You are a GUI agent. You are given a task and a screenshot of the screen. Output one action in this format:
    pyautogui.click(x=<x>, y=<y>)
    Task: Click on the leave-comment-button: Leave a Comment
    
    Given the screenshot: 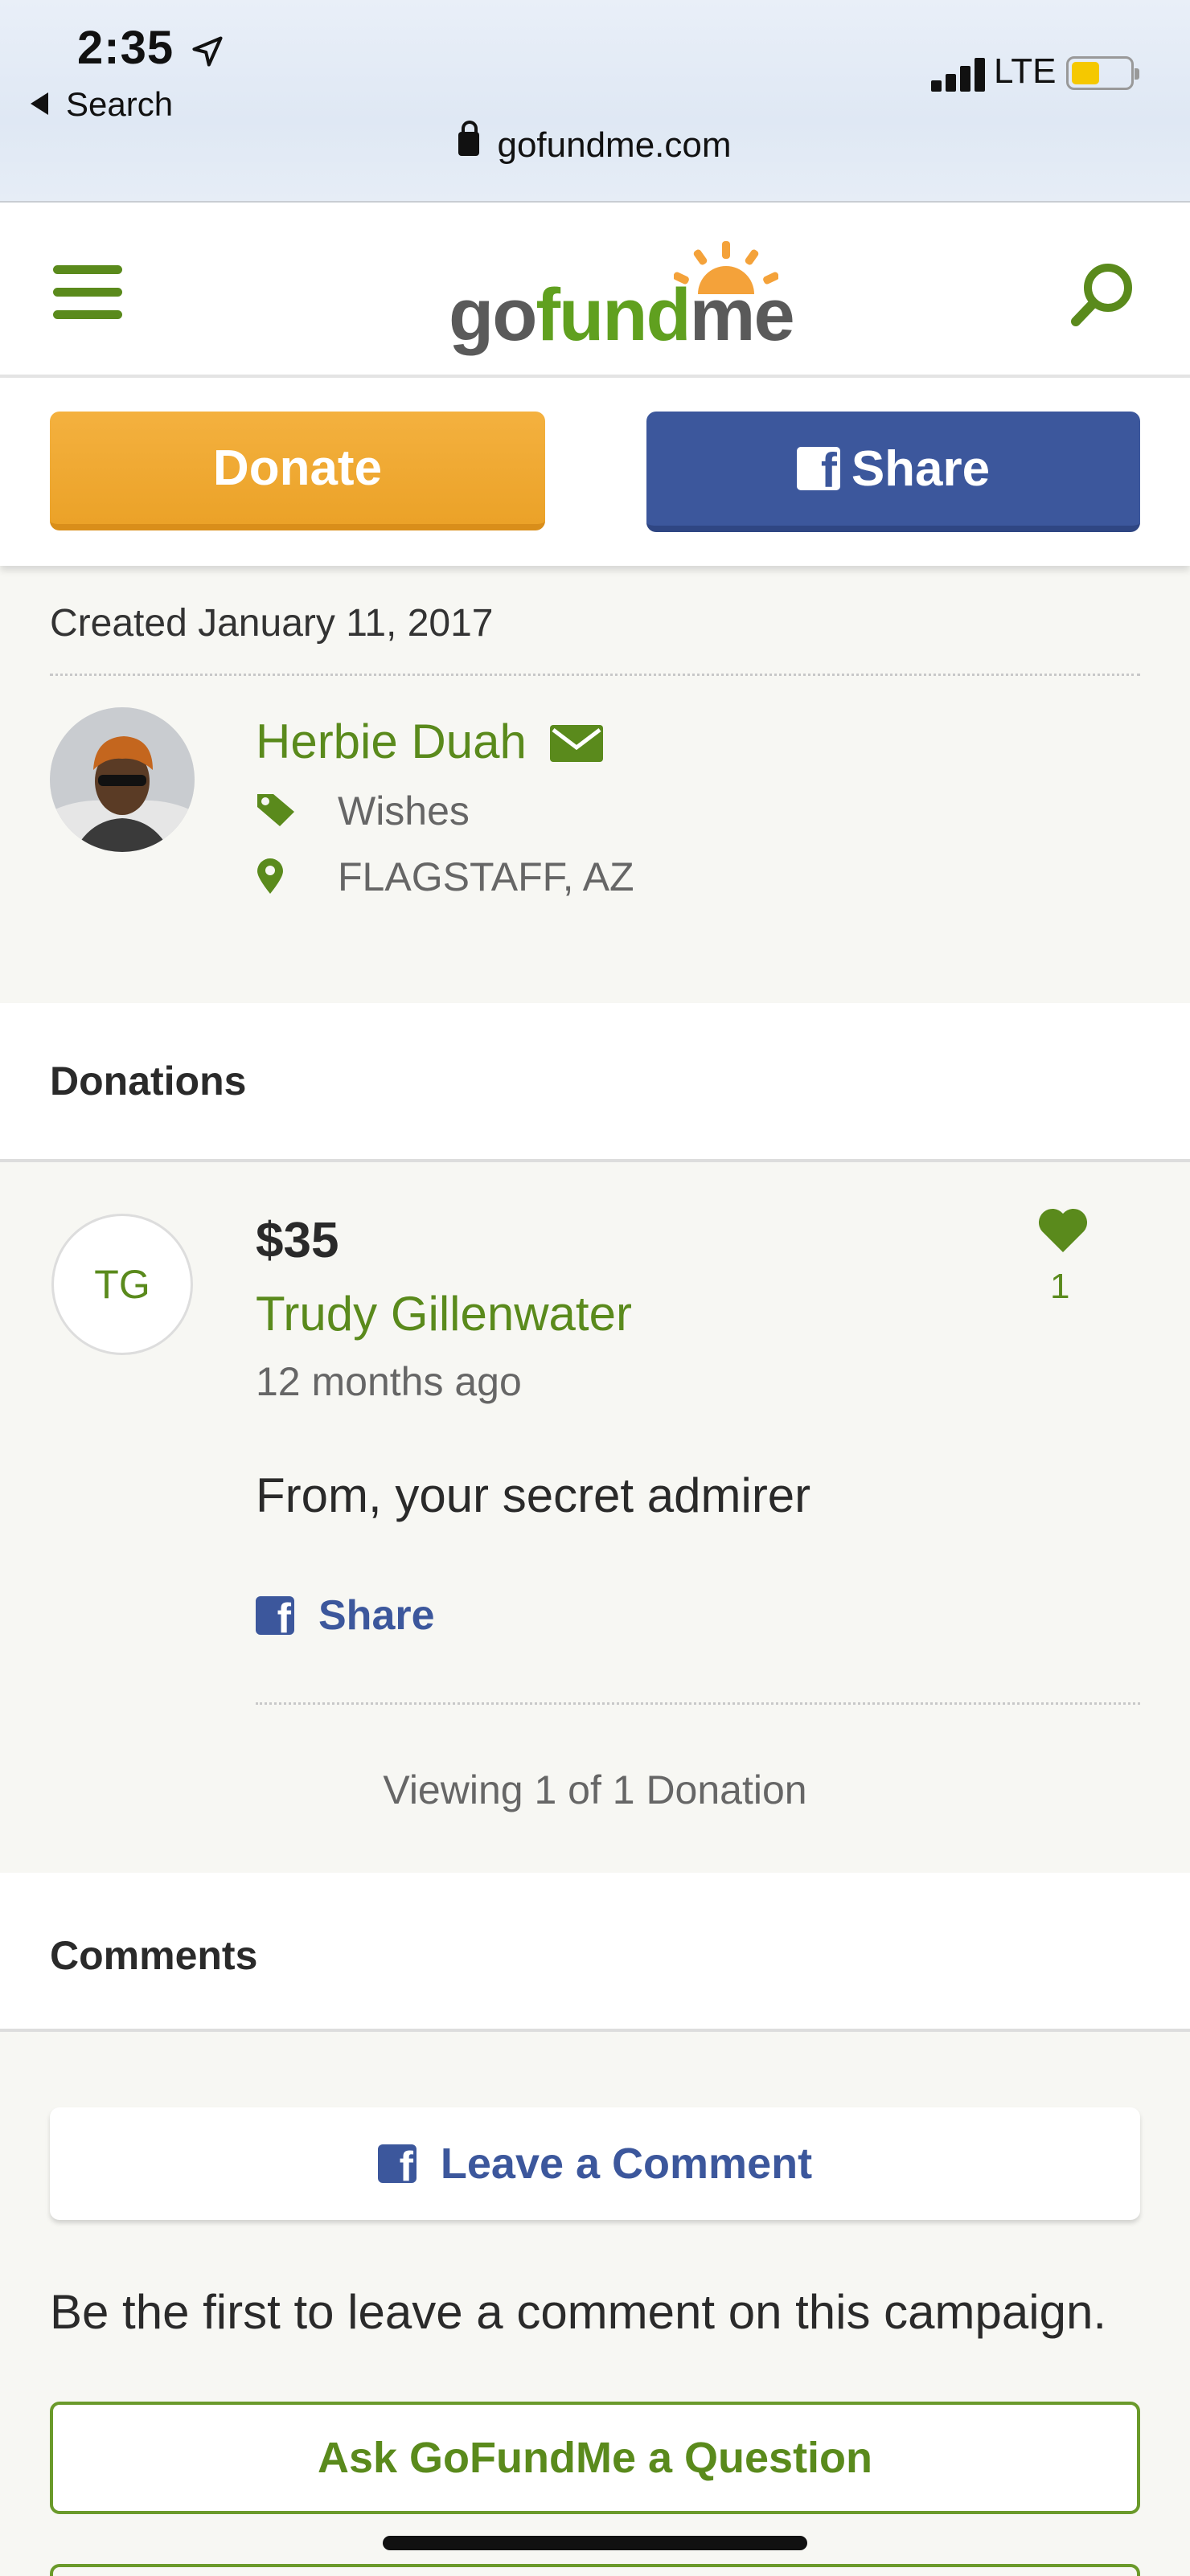 What is the action you would take?
    pyautogui.click(x=595, y=2163)
    